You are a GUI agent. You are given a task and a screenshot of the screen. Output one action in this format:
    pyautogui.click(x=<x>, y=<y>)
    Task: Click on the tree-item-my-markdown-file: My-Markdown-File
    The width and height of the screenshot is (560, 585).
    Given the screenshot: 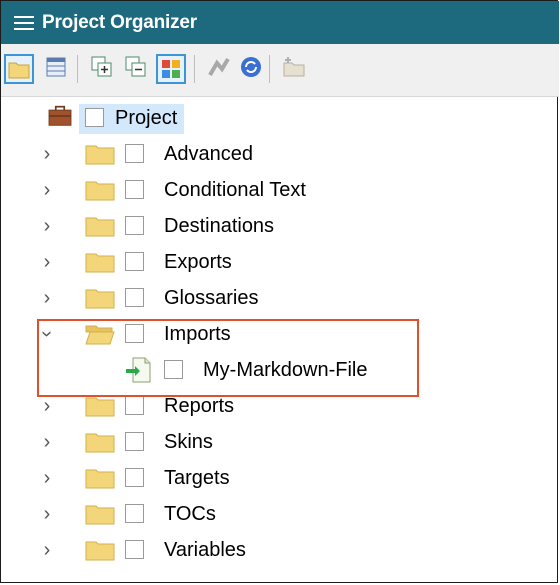 What is the action you would take?
    pyautogui.click(x=280, y=370)
    